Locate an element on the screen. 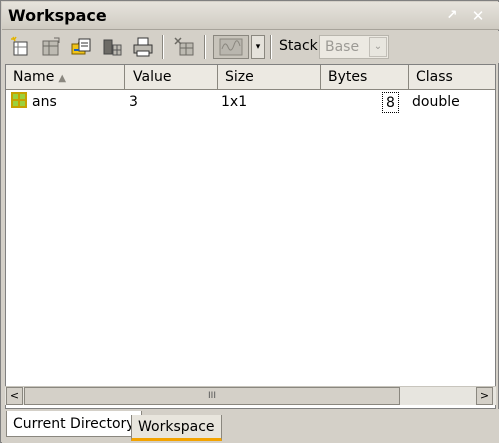 This screenshot has height=443, width=499. horizontal-scrollbar: < III > is located at coordinates (250, 395).